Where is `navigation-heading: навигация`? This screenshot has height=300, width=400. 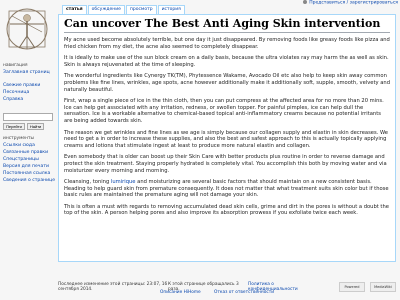 navigation-heading: навигация is located at coordinates (15, 65).